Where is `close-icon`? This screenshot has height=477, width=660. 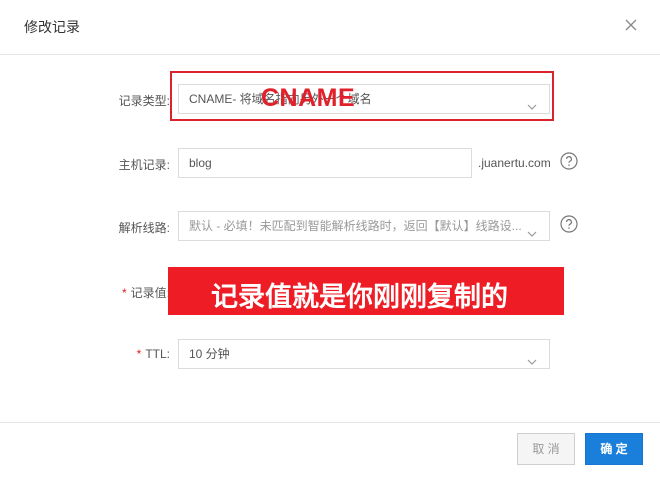 close-icon is located at coordinates (632, 26).